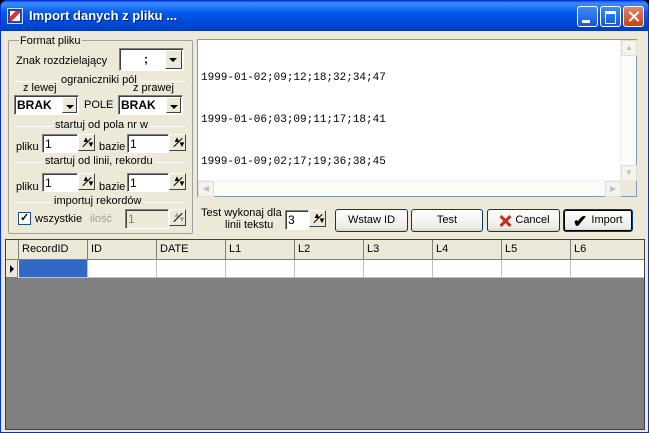 The width and height of the screenshot is (649, 433). I want to click on grid-header: RecordID ID DATE L1 L2 L3 L4 L5 L6, so click(325, 250).